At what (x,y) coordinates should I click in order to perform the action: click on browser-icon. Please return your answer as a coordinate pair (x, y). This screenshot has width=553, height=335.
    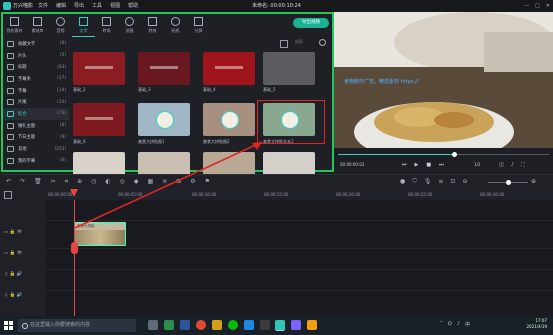
    Looking at the image, I should click on (201, 325).